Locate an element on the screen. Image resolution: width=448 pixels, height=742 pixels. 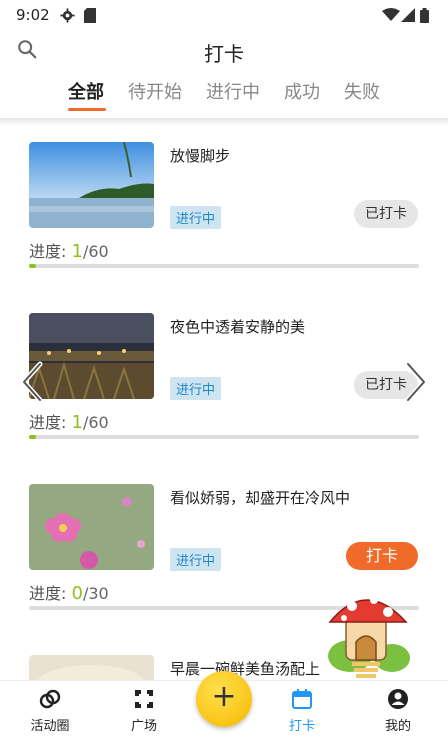
tab-mine: 我的 is located at coordinates (398, 710).